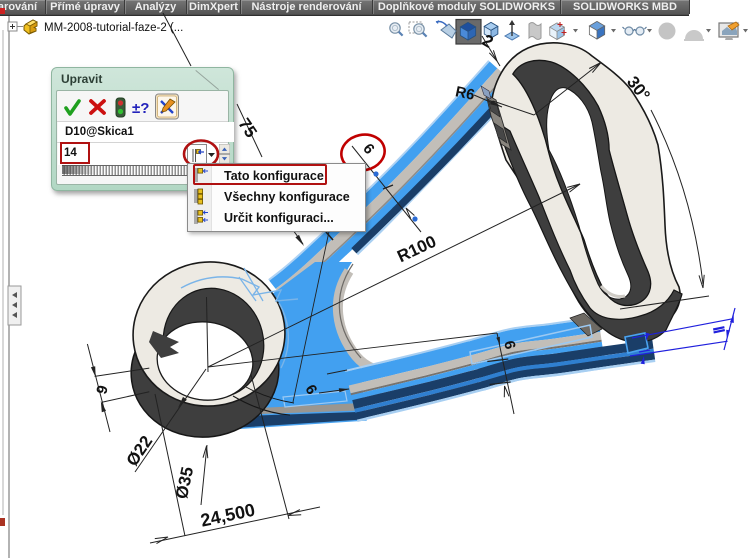  I want to click on svg-text: 9, so click(102, 390).